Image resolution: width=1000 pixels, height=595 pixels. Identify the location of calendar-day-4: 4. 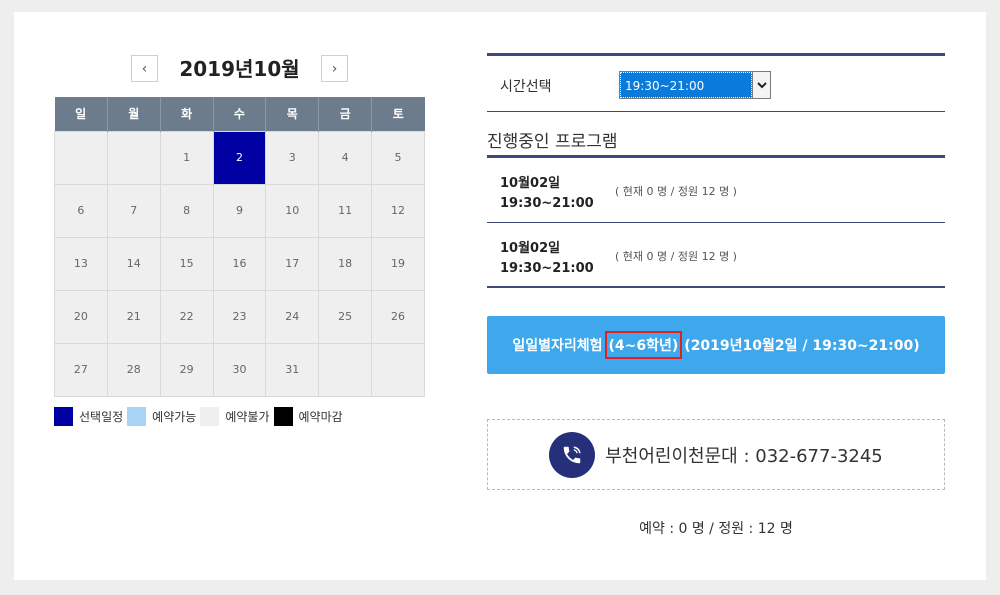
(345, 157).